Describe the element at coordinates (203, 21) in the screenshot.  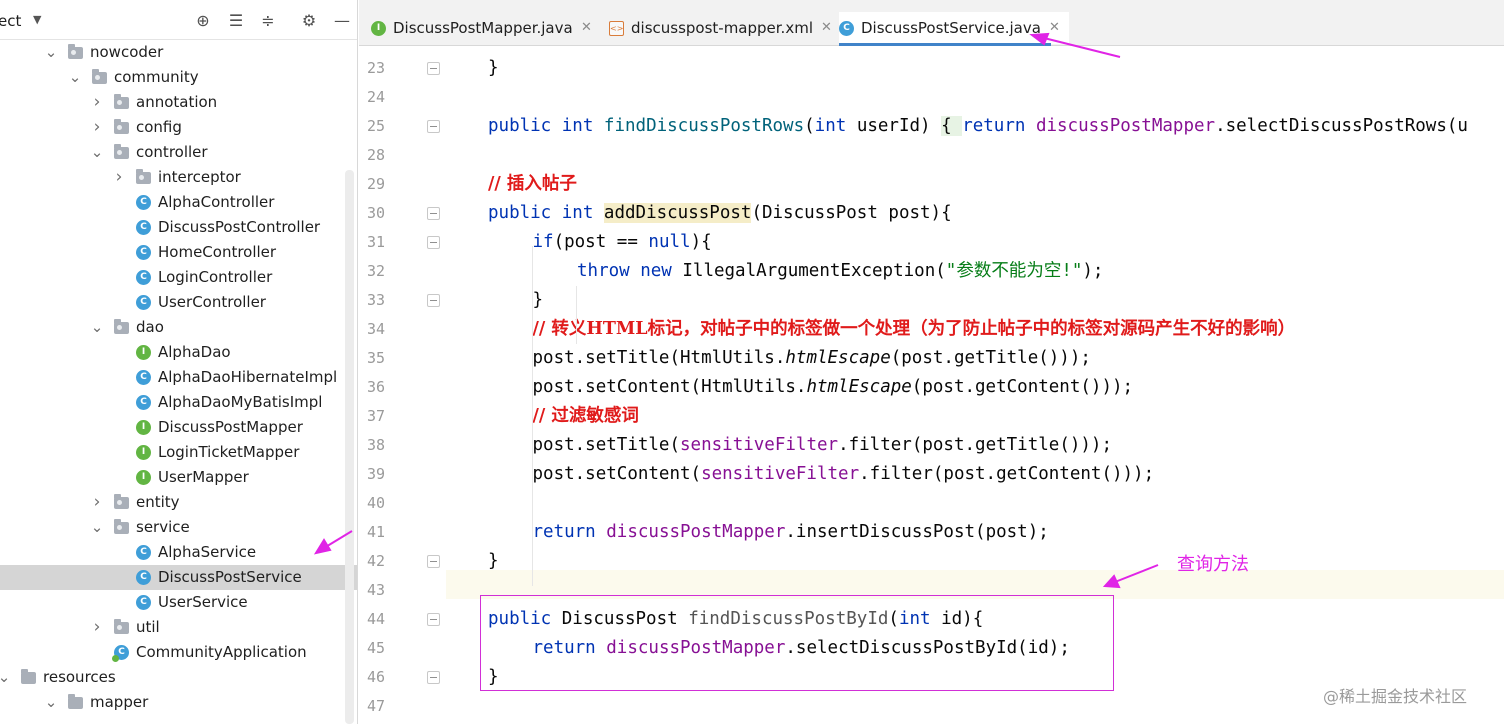
I see `locate-target-icon: ⊕` at that location.